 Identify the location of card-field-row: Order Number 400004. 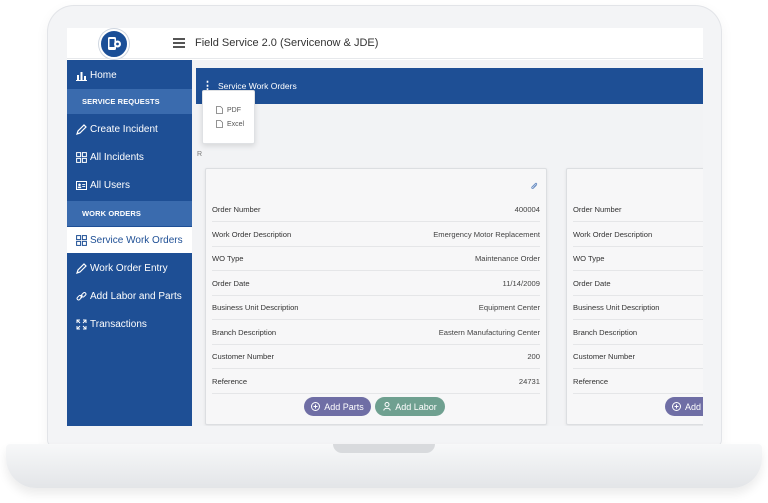
(376, 210).